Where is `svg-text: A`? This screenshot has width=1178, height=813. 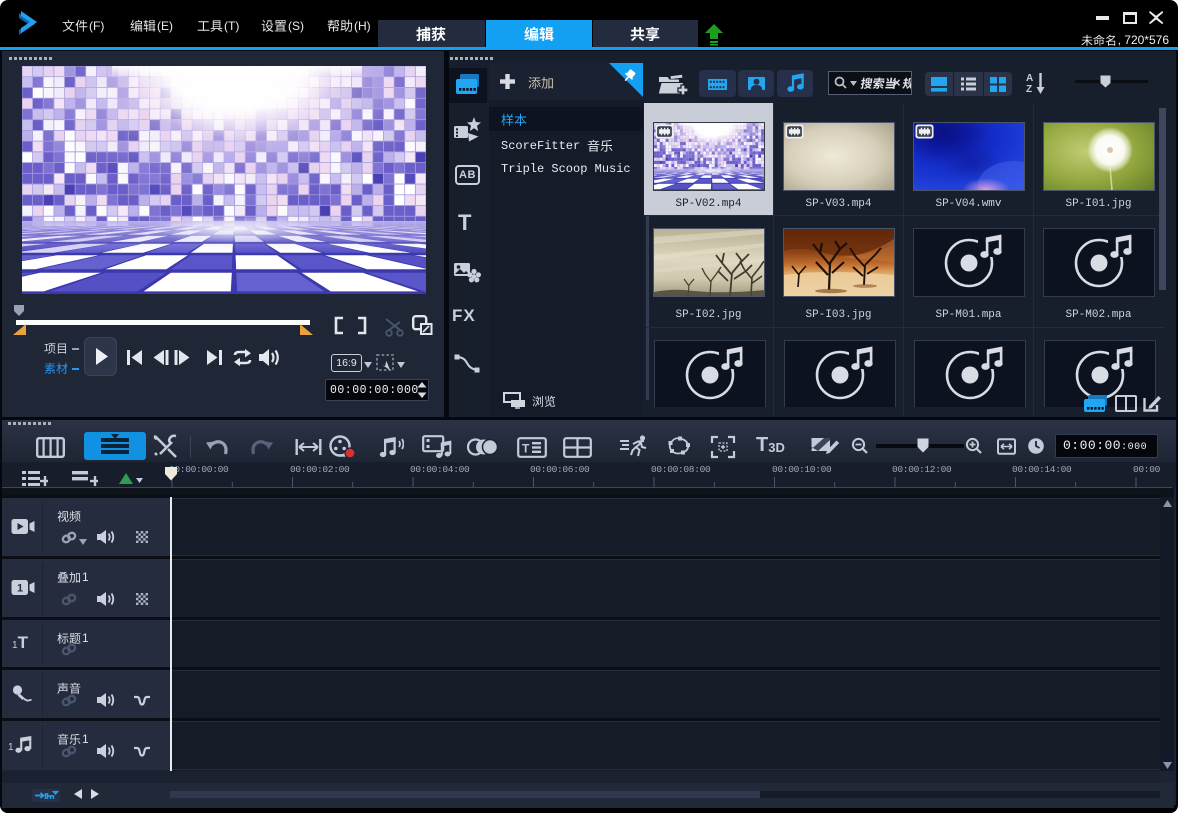 svg-text: A is located at coordinates (1029, 78).